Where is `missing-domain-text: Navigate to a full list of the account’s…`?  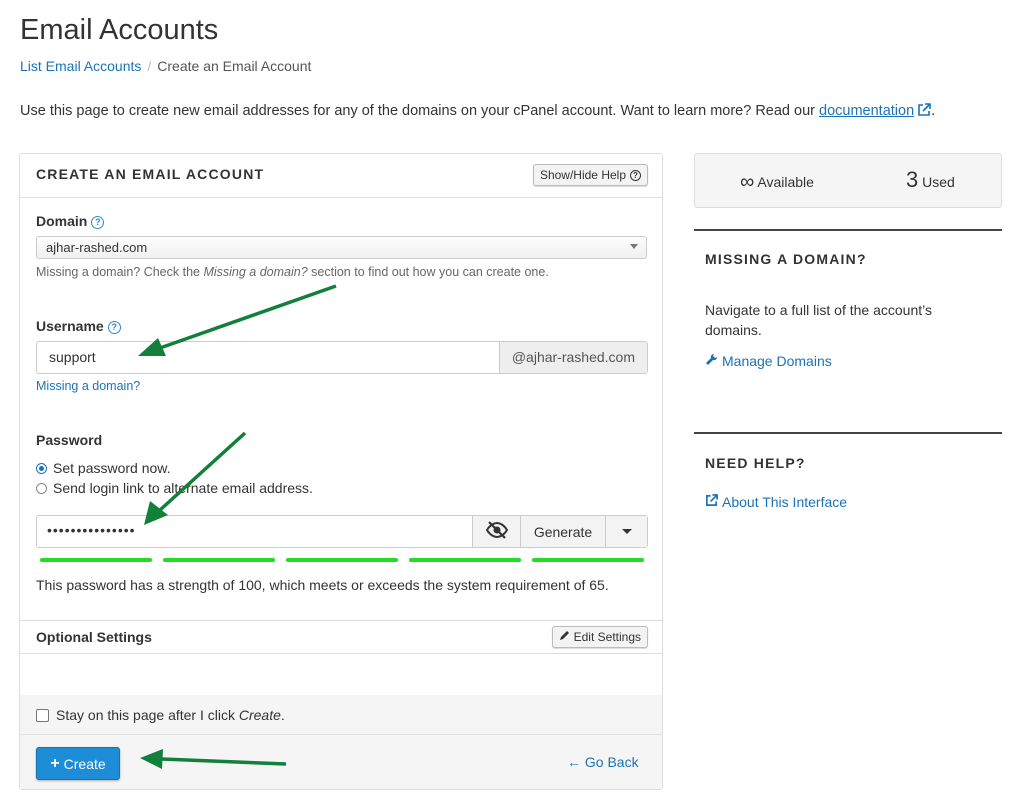 missing-domain-text: Navigate to a full list of the account’s… is located at coordinates (818, 320).